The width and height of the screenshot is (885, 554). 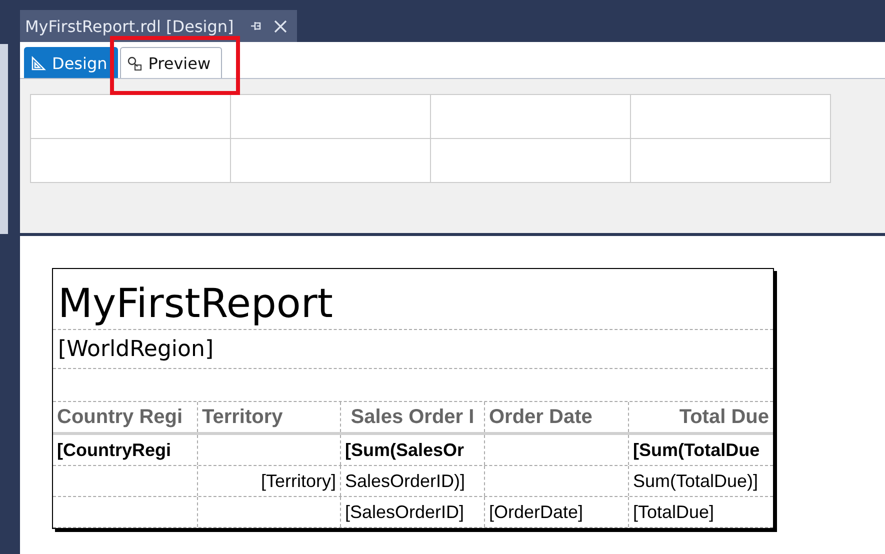 I want to click on table-cell-text: [Sum(TotalDue, so click(x=696, y=450).